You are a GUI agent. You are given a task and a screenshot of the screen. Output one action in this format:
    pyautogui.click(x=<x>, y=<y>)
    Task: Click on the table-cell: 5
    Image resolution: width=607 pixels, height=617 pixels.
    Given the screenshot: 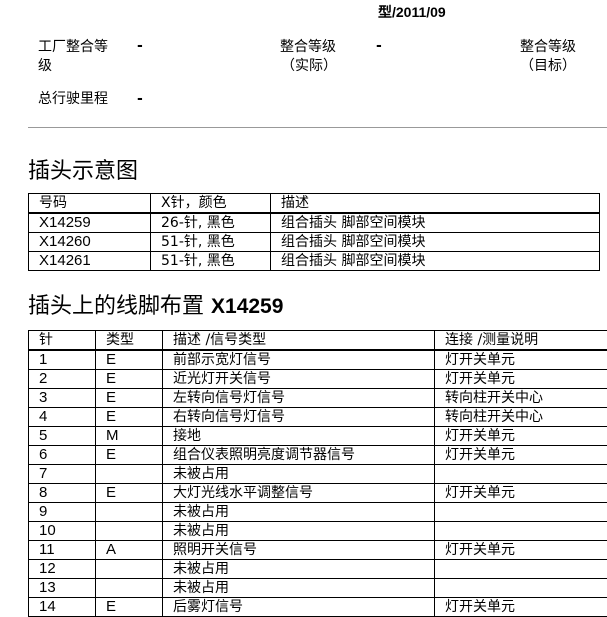 What is the action you would take?
    pyautogui.click(x=62, y=436)
    